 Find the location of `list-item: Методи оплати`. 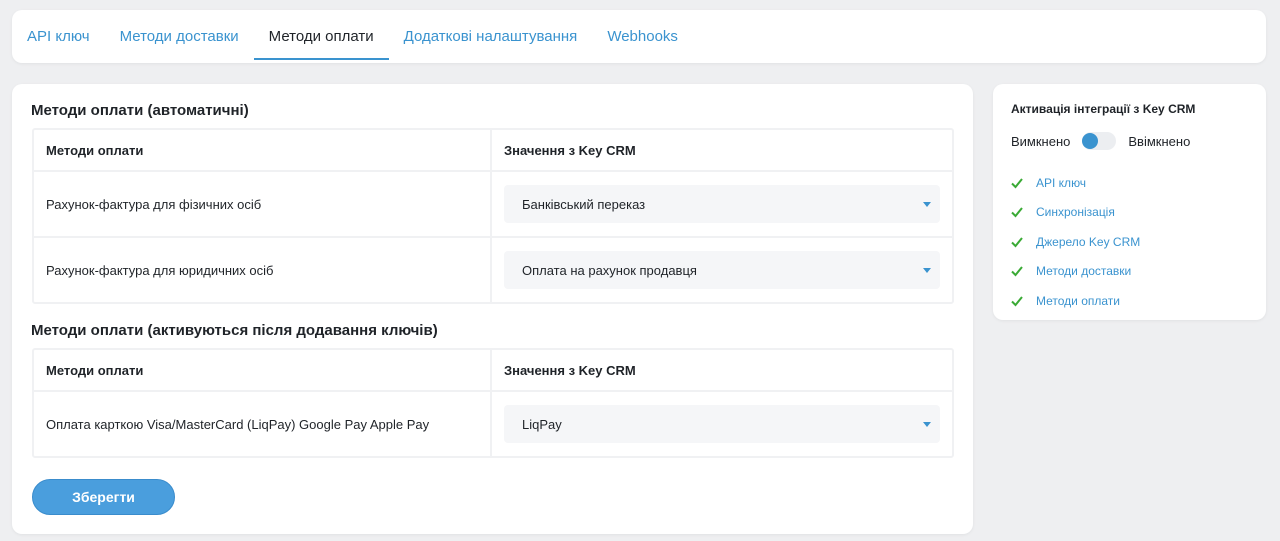

list-item: Методи оплати is located at coordinates (1075, 301).